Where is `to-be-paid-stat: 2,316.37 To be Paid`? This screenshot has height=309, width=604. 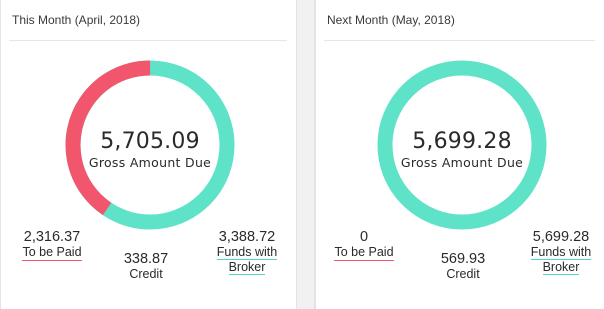 to-be-paid-stat: 2,316.37 To be Paid is located at coordinates (52, 245).